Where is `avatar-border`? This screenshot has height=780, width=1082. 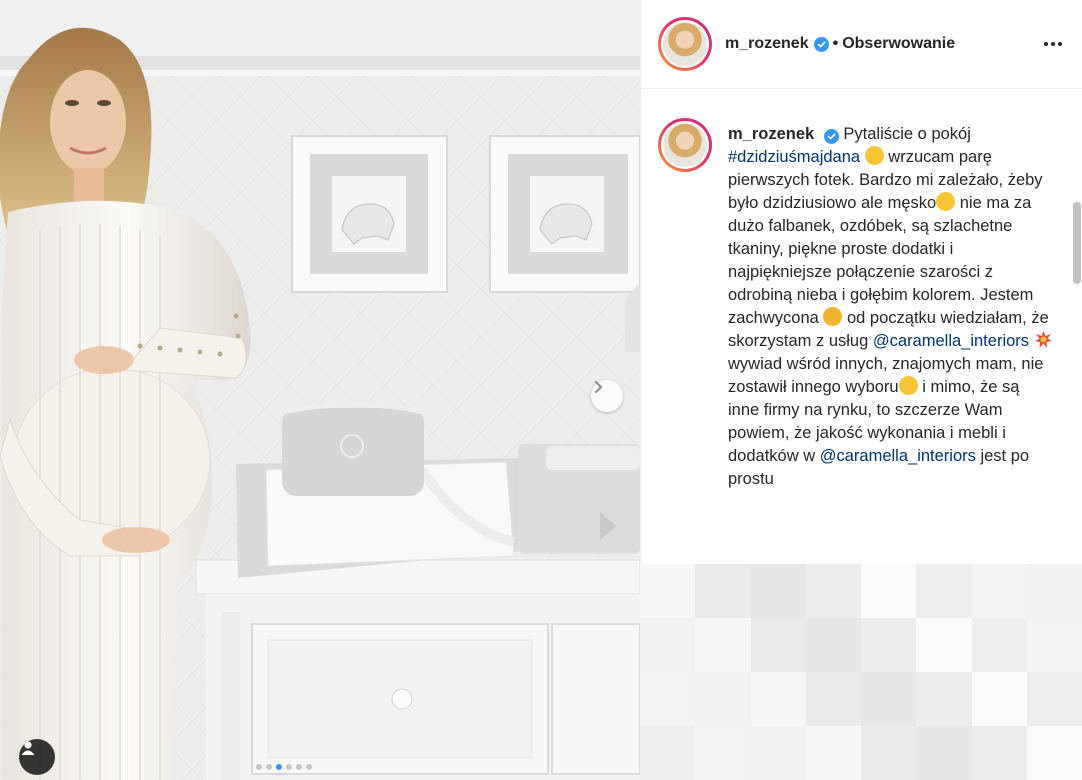 avatar-border is located at coordinates (685, 44).